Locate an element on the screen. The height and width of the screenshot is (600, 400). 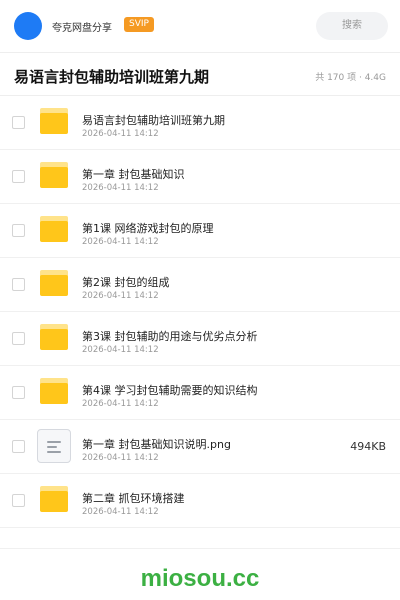
search-button: 搜索 is located at coordinates (352, 26).